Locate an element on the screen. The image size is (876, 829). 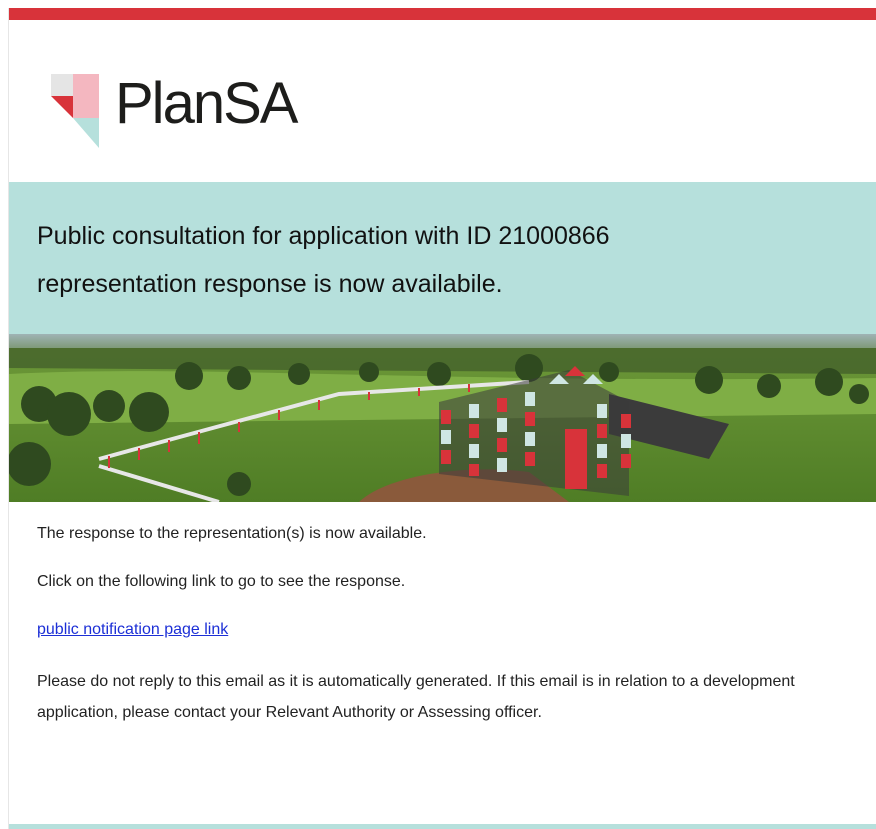
bottom-accent-bar is located at coordinates (442, 826).